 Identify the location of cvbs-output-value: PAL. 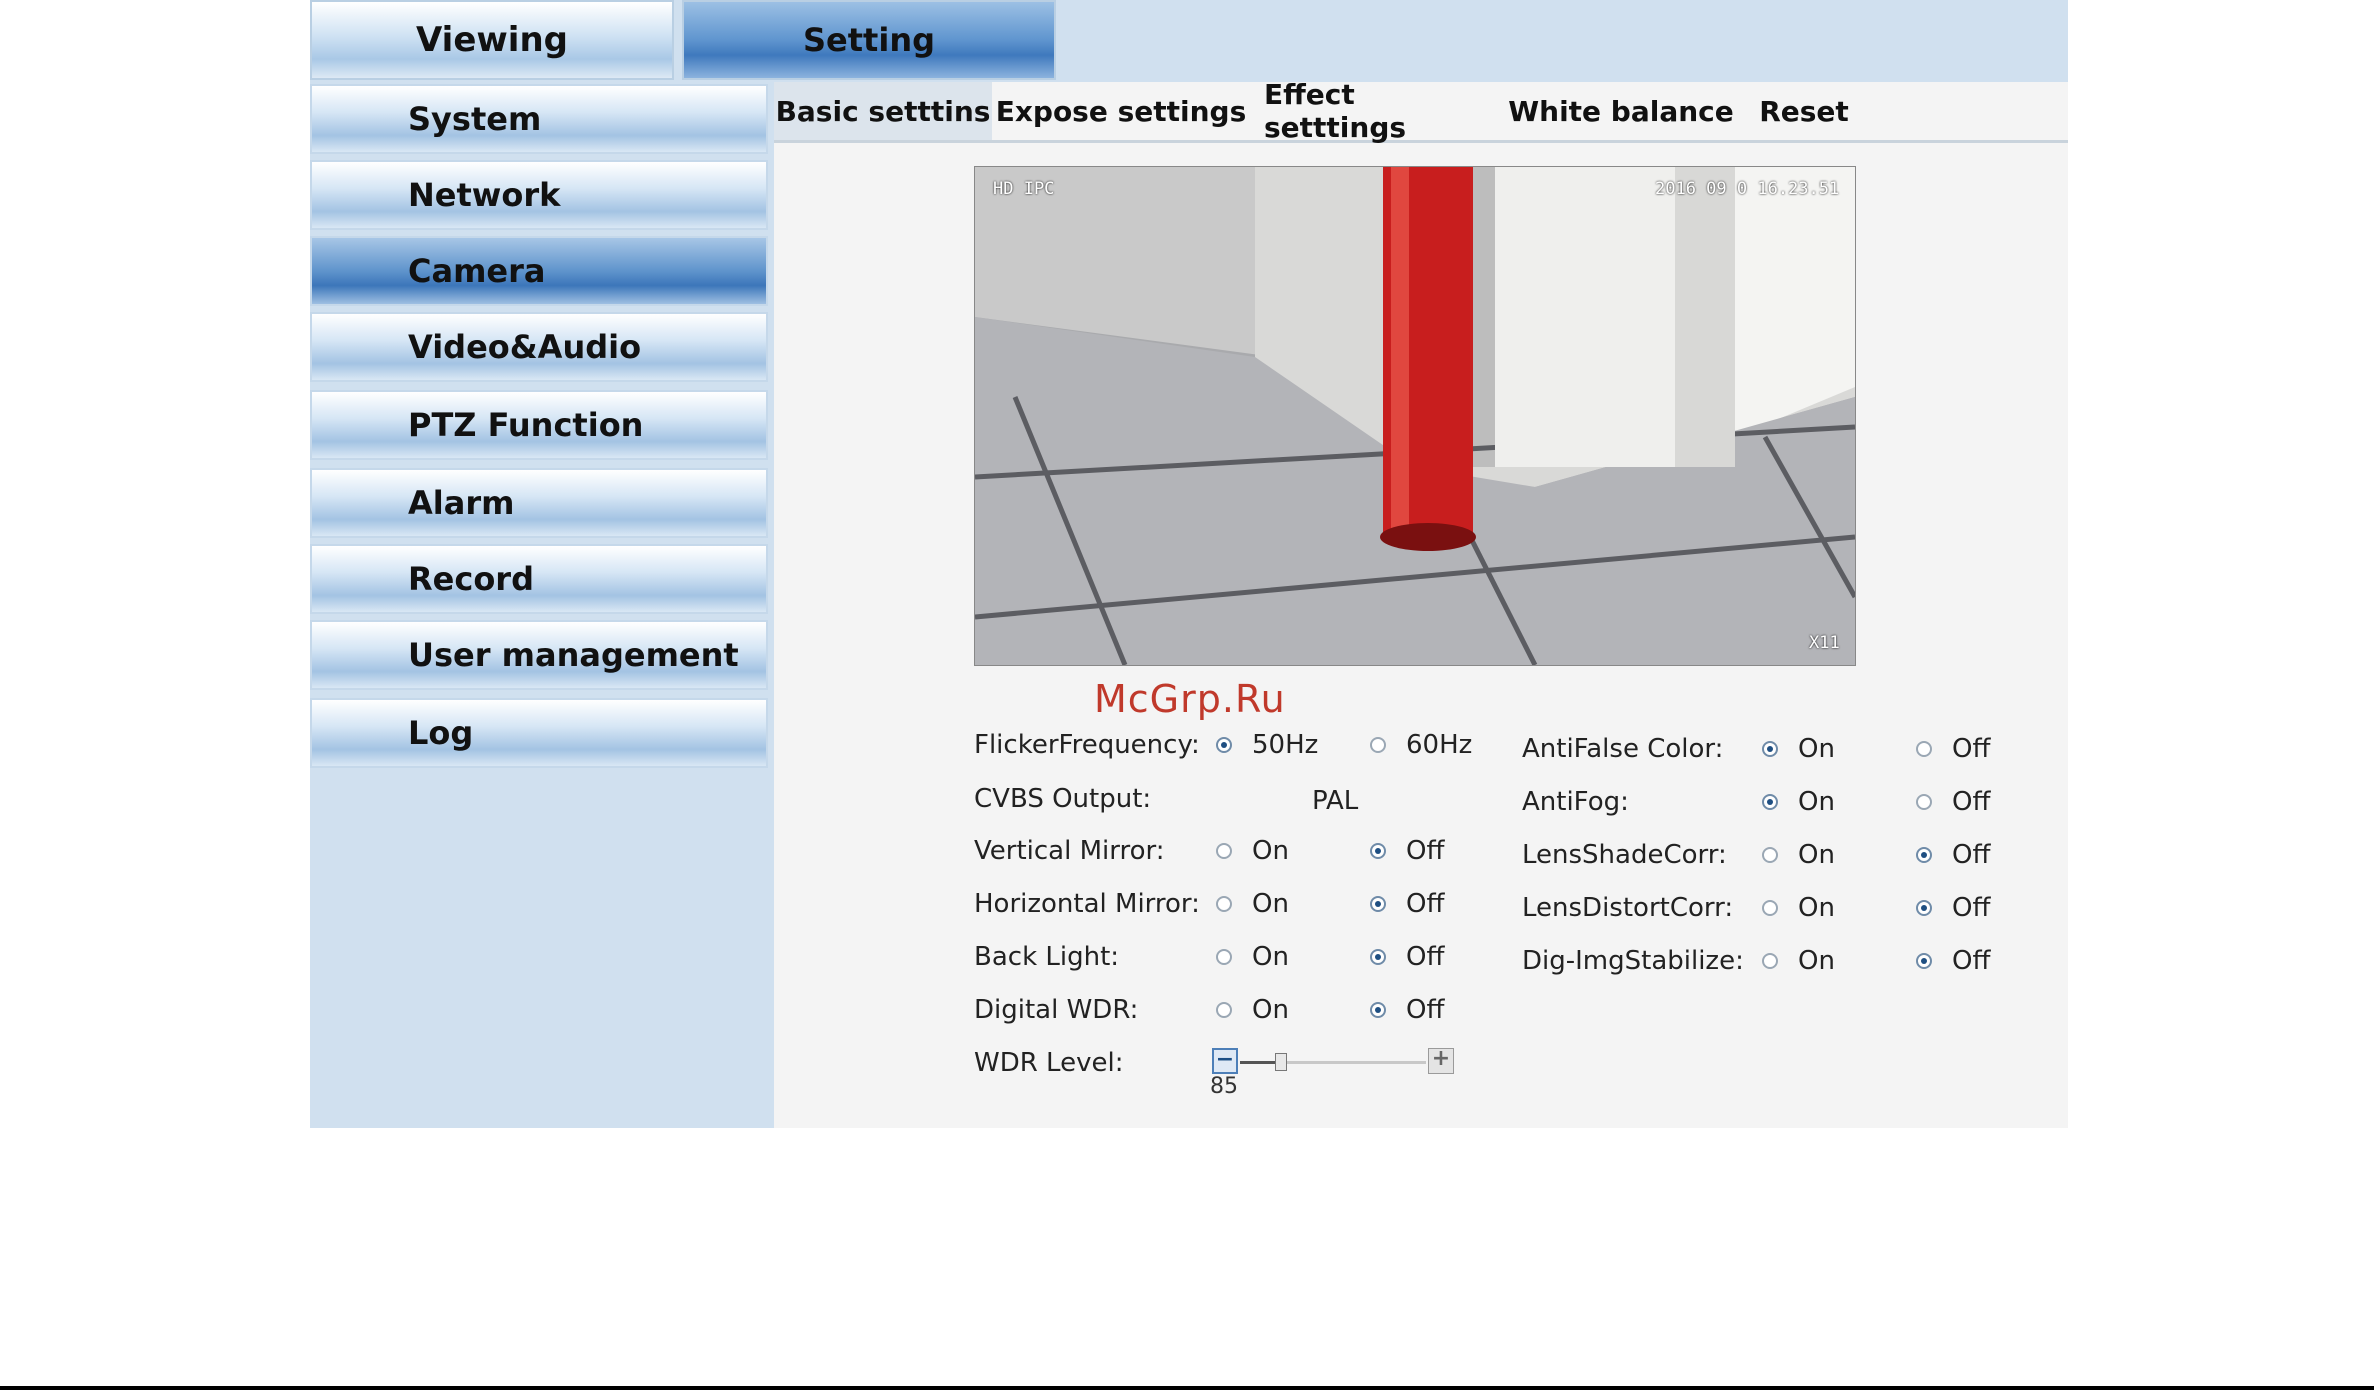
(1335, 801).